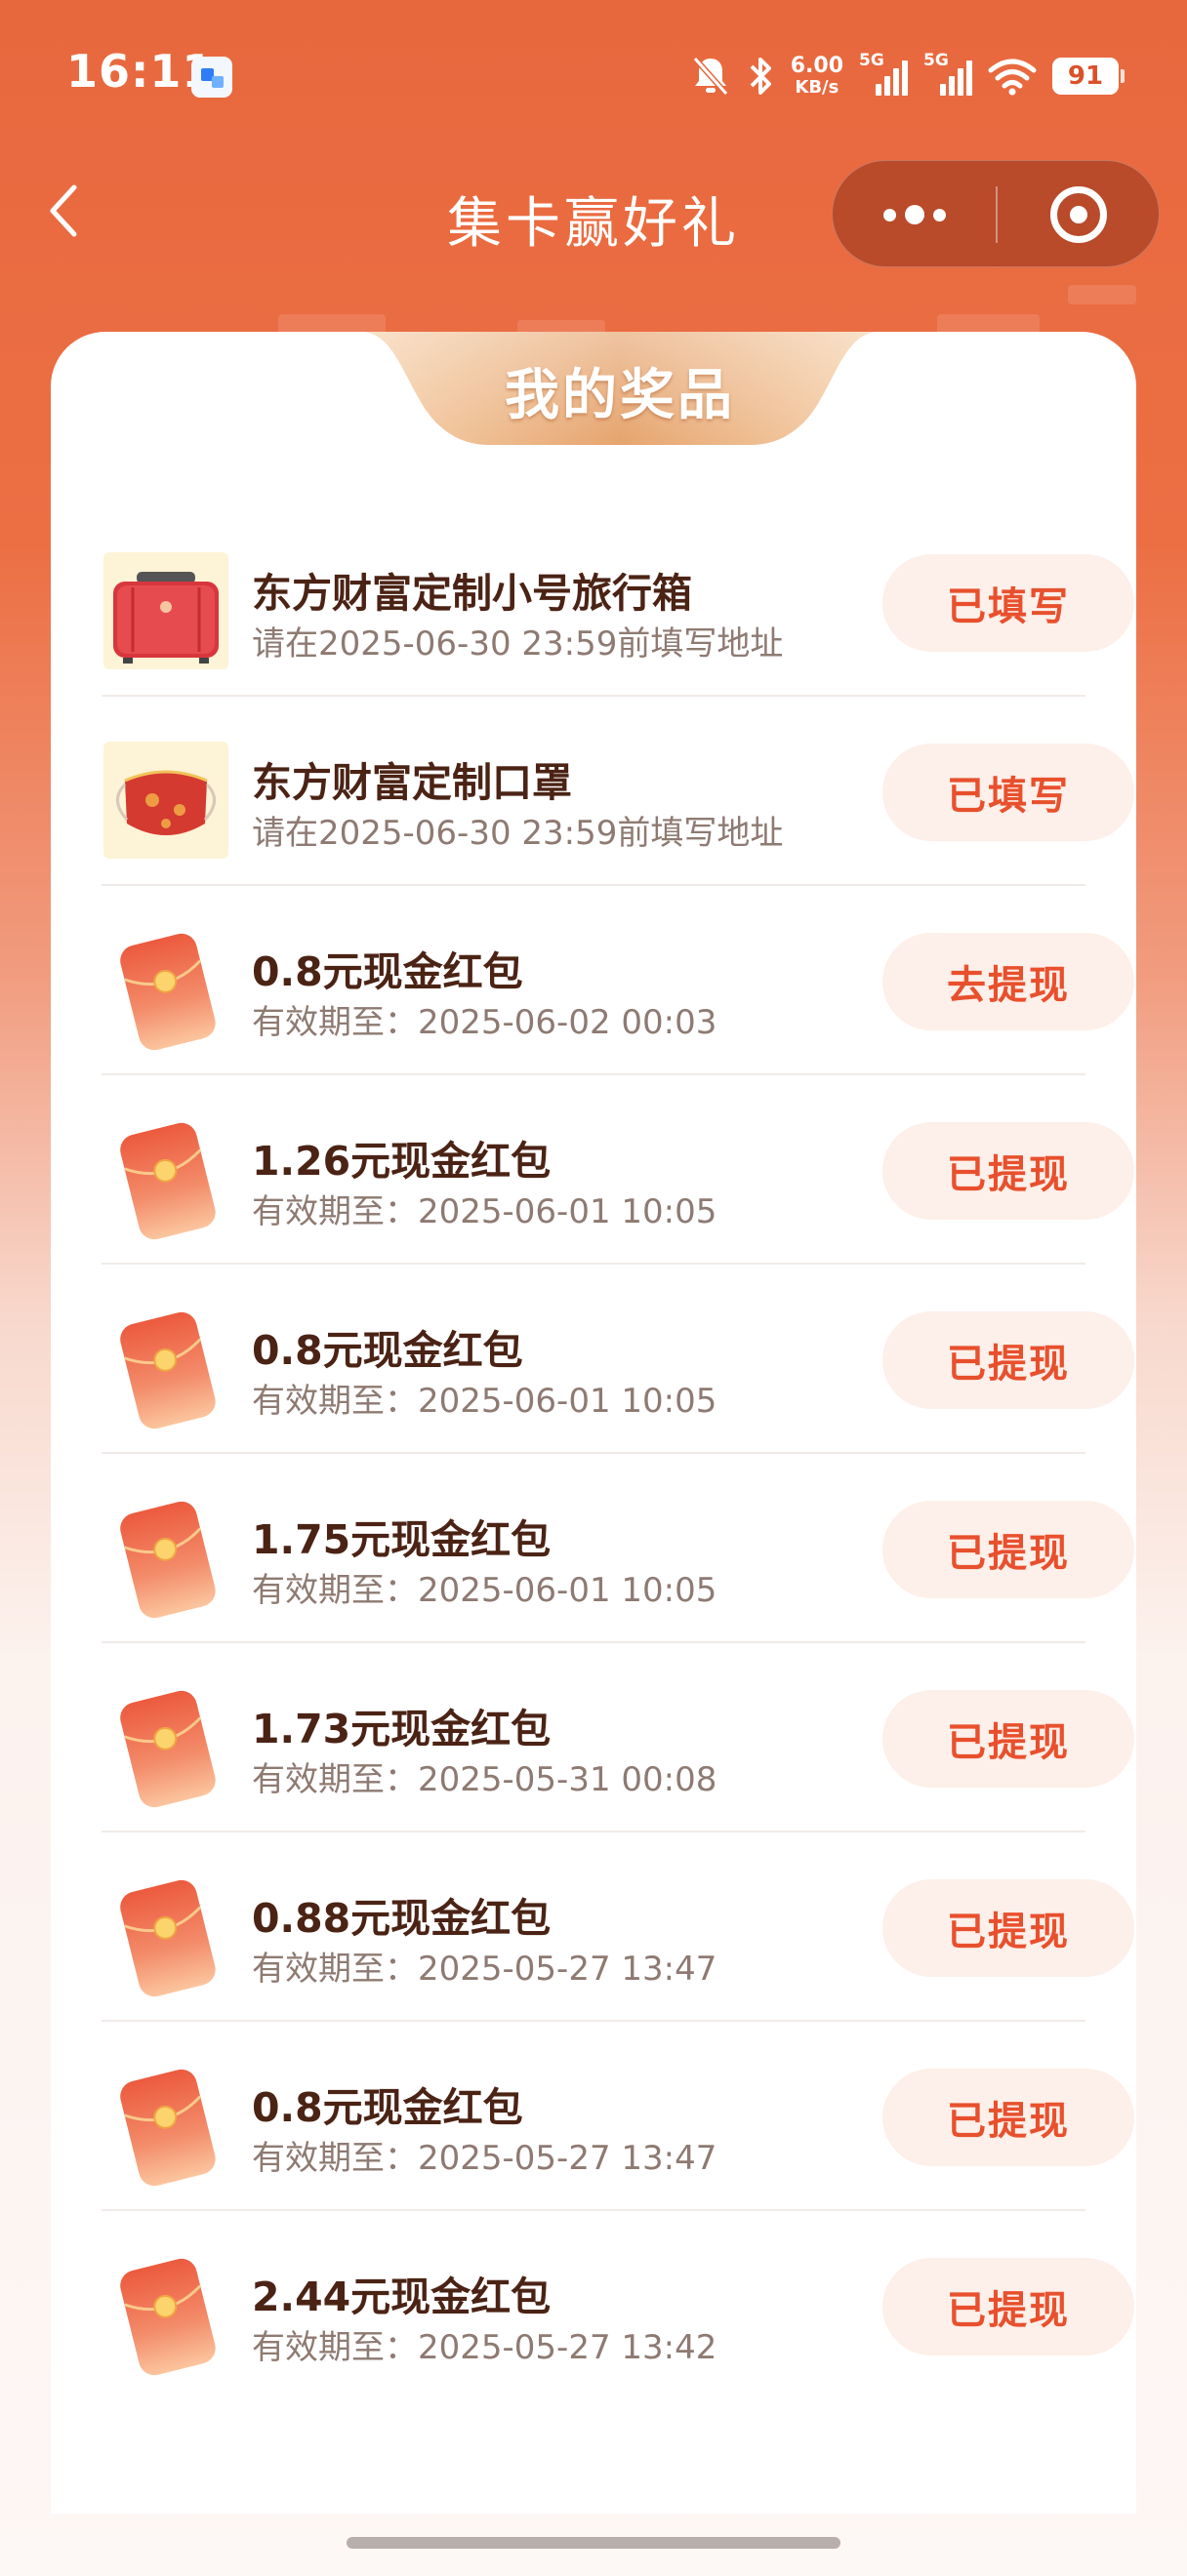 The image size is (1187, 2576). I want to click on network-speed-unit: KB/s, so click(817, 87).